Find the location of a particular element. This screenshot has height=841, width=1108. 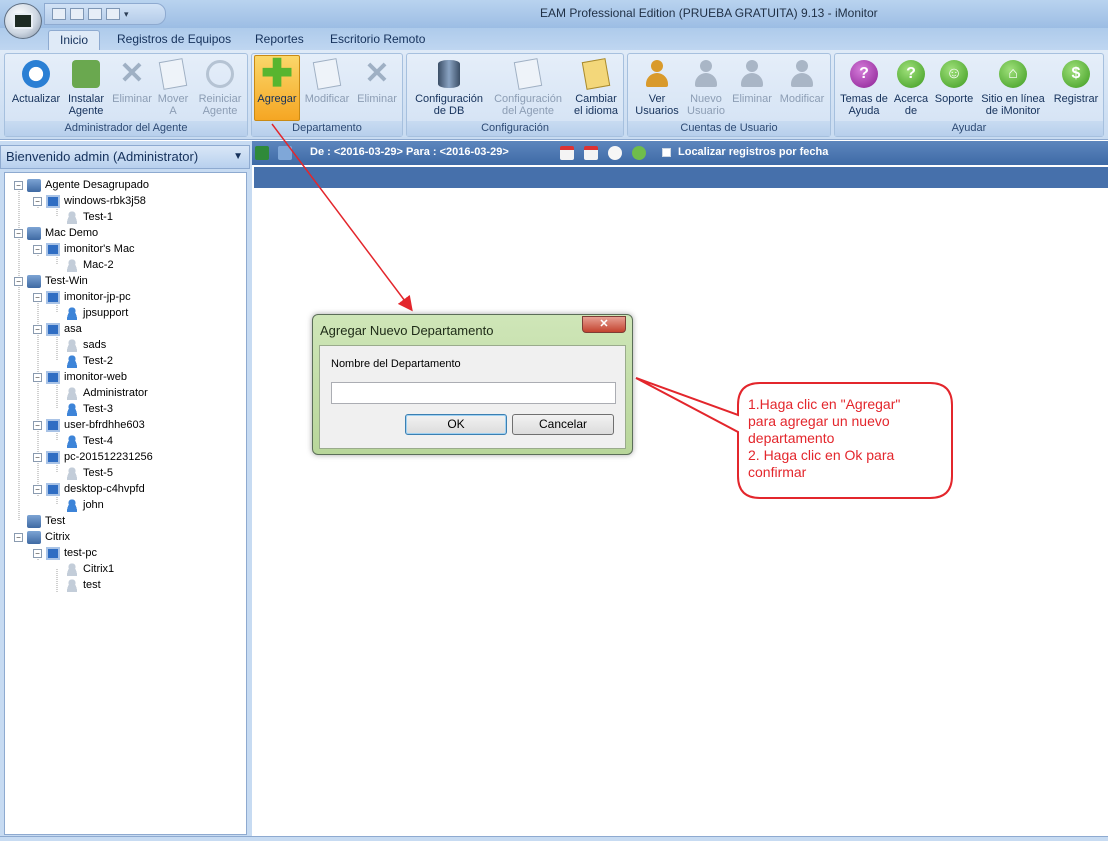

website-button: ⌂ Sitio en línea de iMonitor is located at coordinates (1013, 86).